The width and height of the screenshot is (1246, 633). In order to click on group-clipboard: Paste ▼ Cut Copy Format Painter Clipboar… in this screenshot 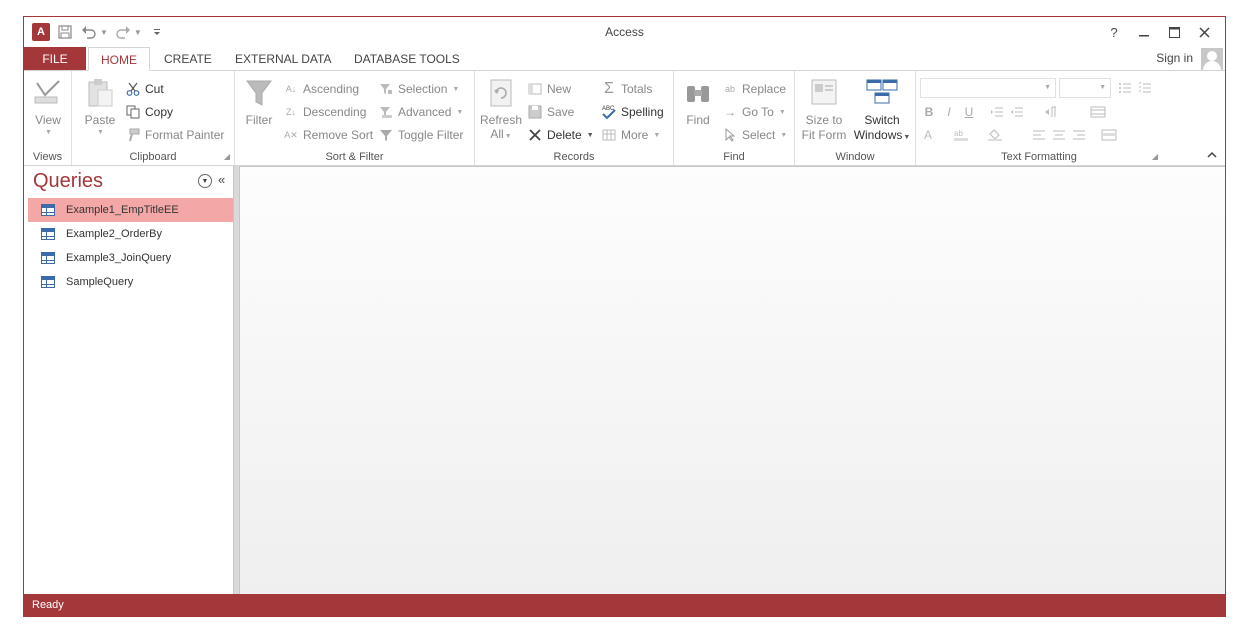, I will do `click(153, 118)`.